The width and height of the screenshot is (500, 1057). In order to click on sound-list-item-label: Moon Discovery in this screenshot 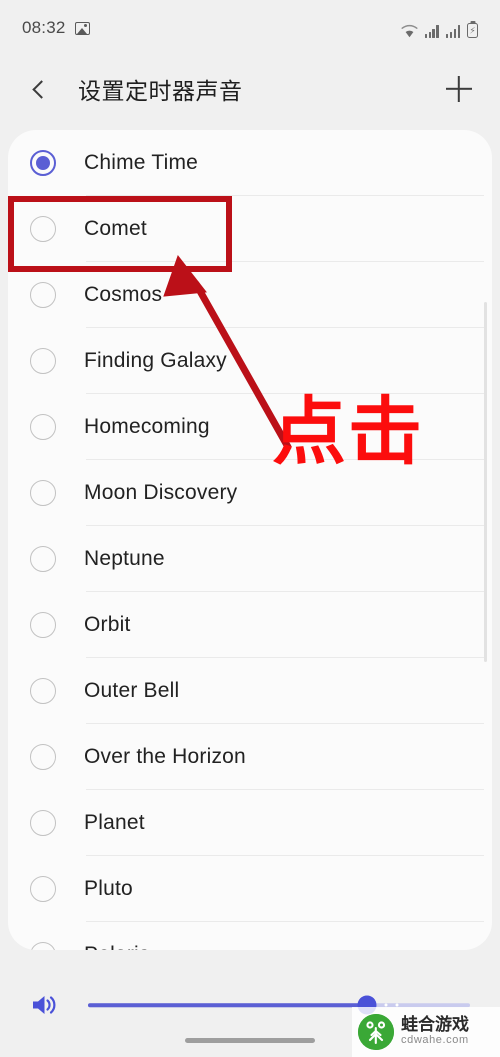, I will do `click(161, 492)`.